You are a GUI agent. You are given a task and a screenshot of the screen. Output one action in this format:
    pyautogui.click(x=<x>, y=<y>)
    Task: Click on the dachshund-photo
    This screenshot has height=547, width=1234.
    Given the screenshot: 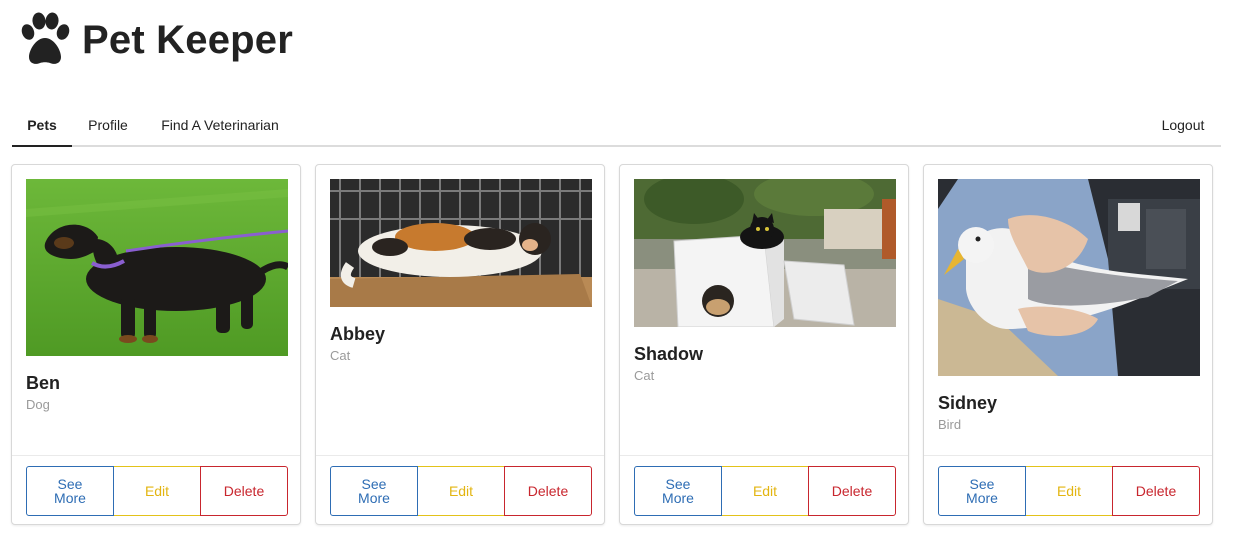 What is the action you would take?
    pyautogui.click(x=157, y=267)
    